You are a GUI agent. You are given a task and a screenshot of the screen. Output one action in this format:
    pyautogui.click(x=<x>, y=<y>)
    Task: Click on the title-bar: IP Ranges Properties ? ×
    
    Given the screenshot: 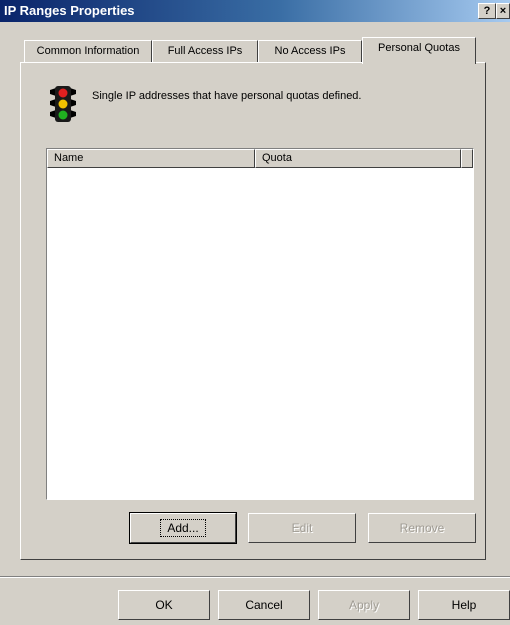 What is the action you would take?
    pyautogui.click(x=255, y=11)
    